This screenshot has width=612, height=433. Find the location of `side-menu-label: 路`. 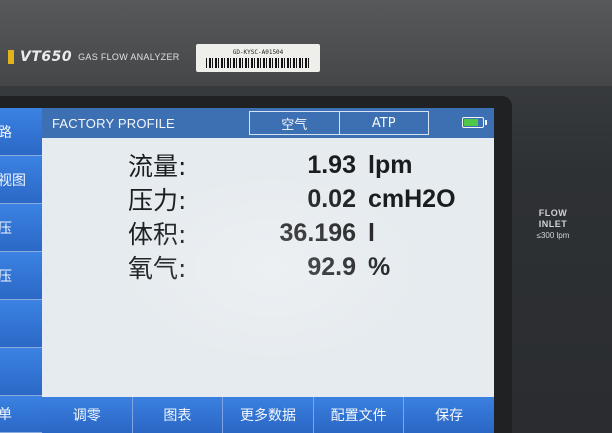

side-menu-label: 路 is located at coordinates (6, 132).